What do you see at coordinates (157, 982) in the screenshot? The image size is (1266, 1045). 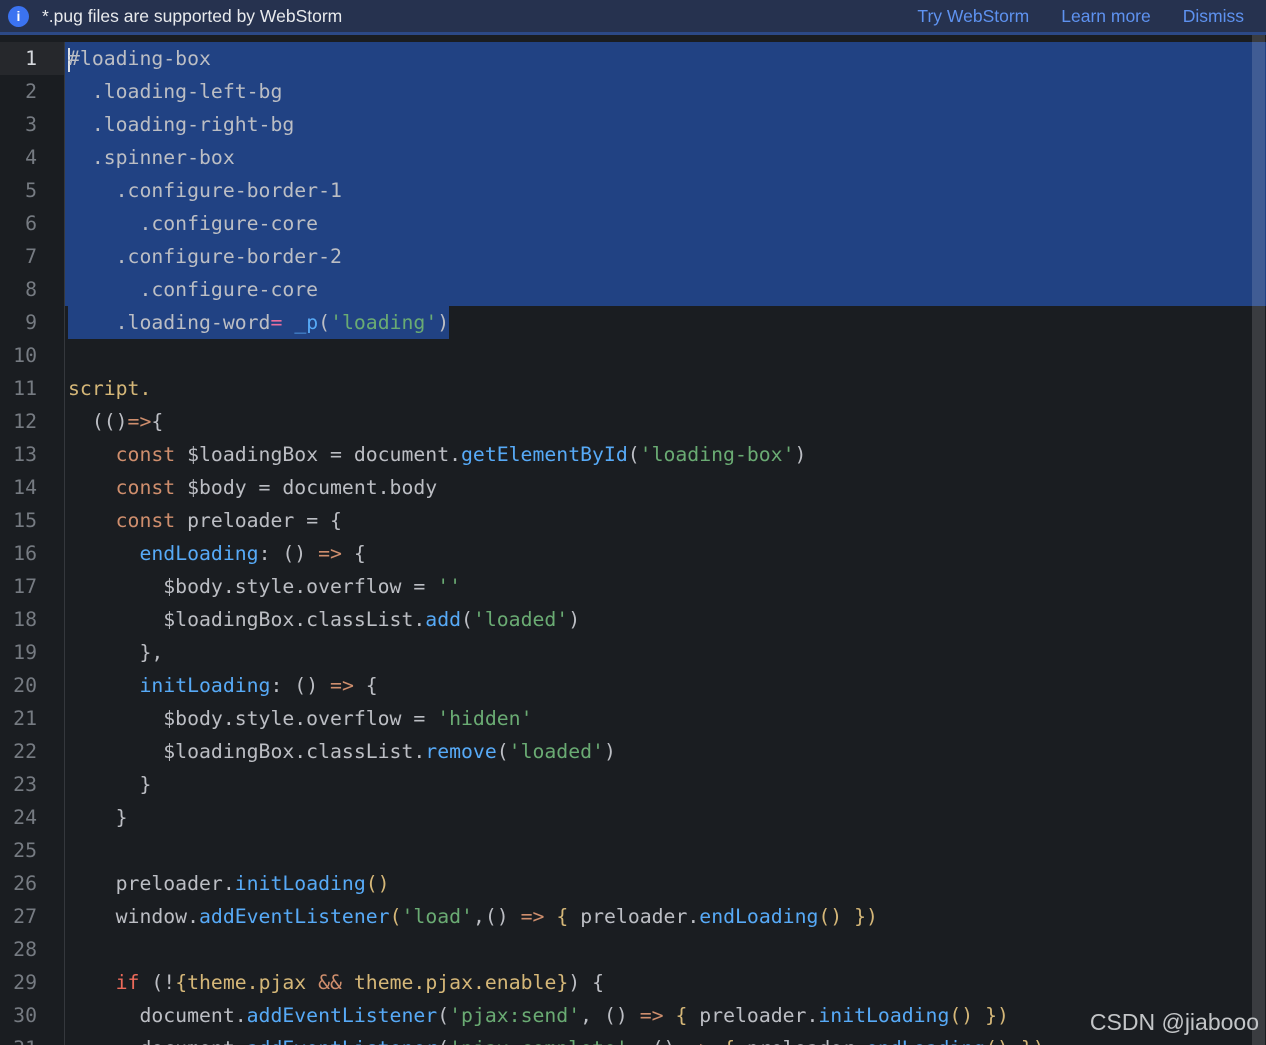 I see `code-token: (!` at bounding box center [157, 982].